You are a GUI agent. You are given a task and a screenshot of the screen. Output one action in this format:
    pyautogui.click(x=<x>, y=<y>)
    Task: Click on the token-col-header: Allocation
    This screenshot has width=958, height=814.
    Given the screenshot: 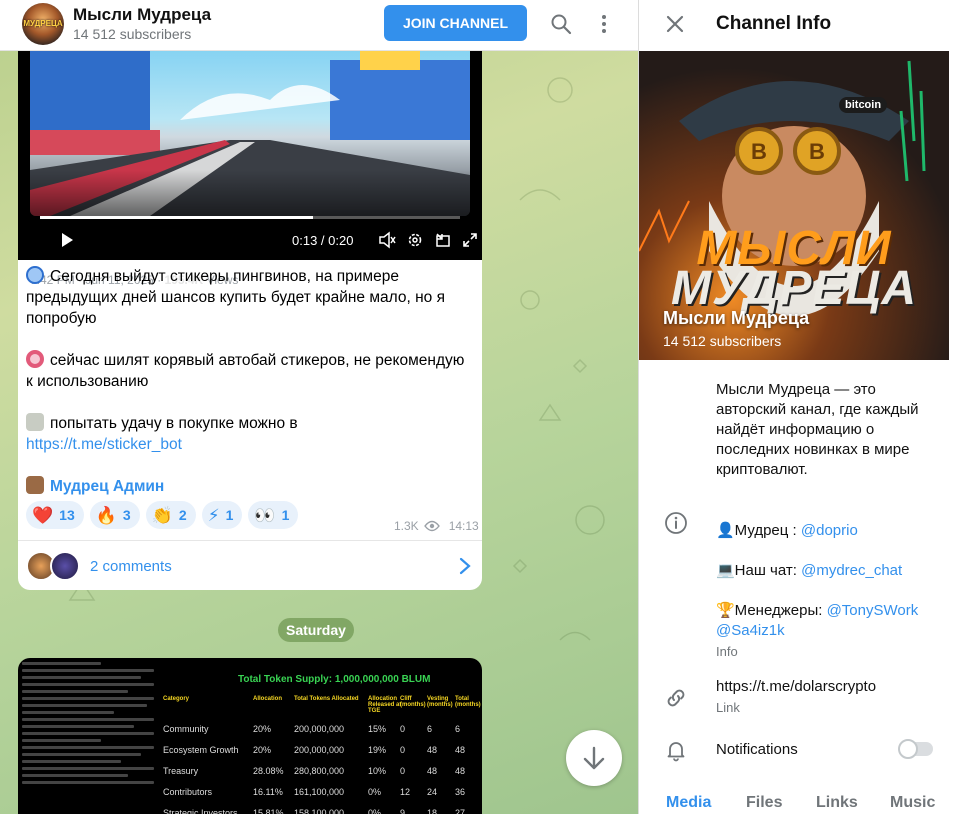 What is the action you would take?
    pyautogui.click(x=268, y=699)
    